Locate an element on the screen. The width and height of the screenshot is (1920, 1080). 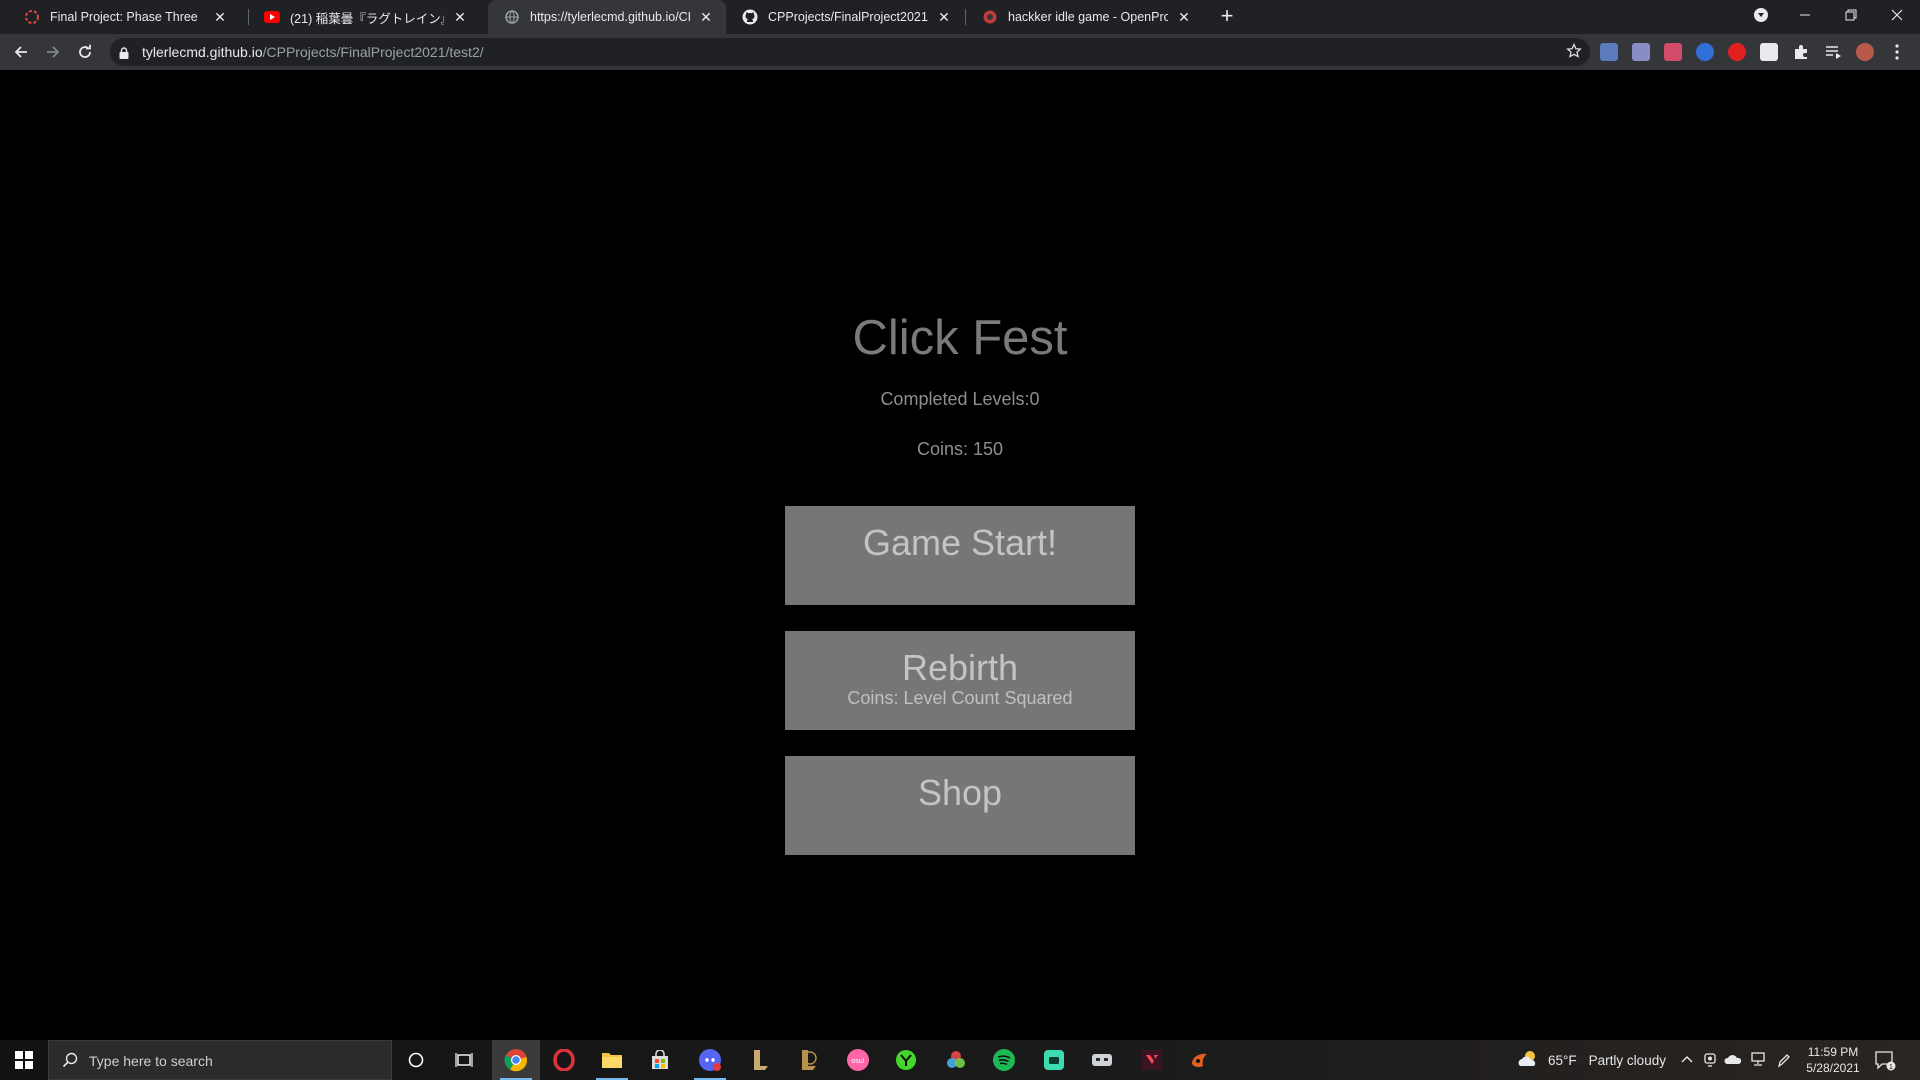
rebirth-subtitle: Coins: Level Count Squared is located at coordinates (960, 698).